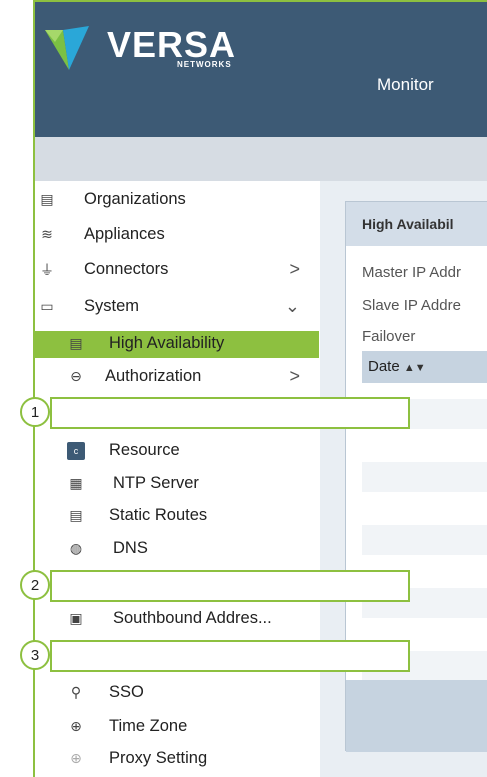  What do you see at coordinates (47, 199) in the screenshot?
I see `organizations-icon: ▤` at bounding box center [47, 199].